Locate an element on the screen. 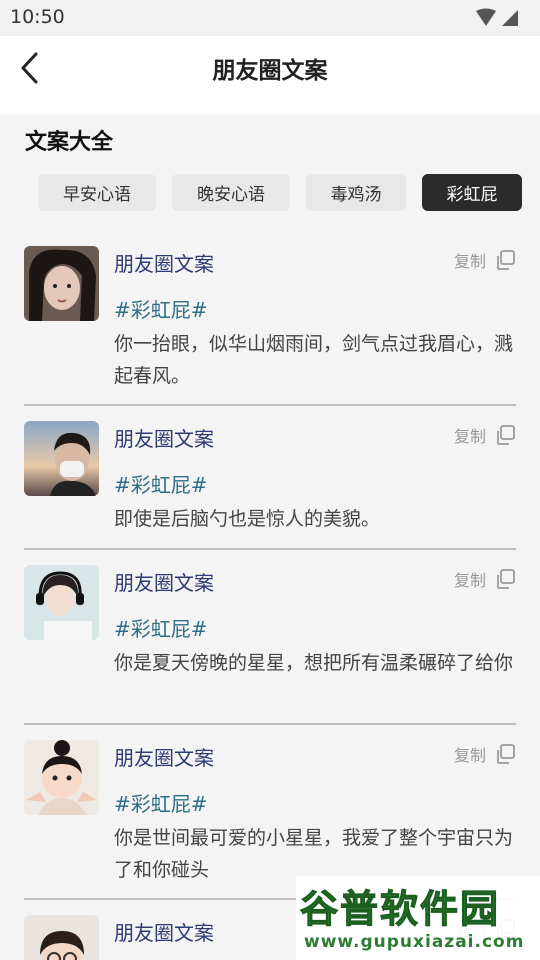 Image resolution: width=540 pixels, height=960 pixels. tab-night: 晚安心语 is located at coordinates (231, 192).